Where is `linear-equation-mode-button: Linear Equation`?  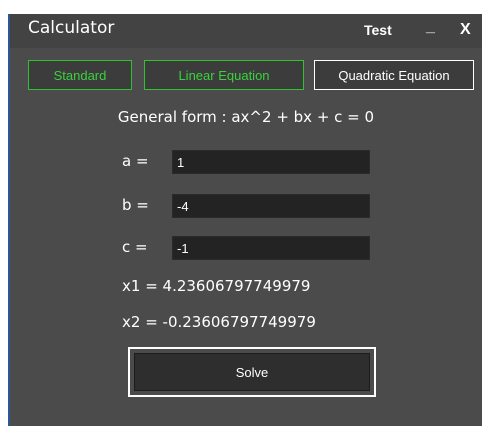
linear-equation-mode-button: Linear Equation is located at coordinates (224, 75).